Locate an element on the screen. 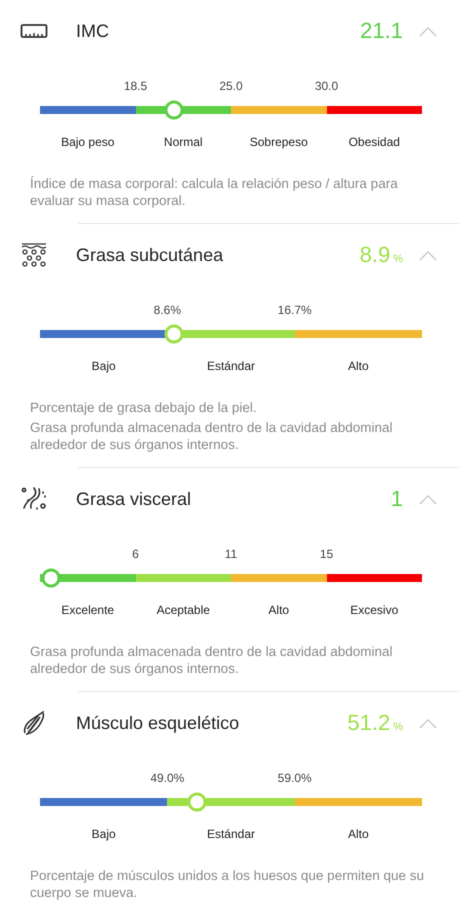  metric-title: Grasa visceral is located at coordinates (134, 499).